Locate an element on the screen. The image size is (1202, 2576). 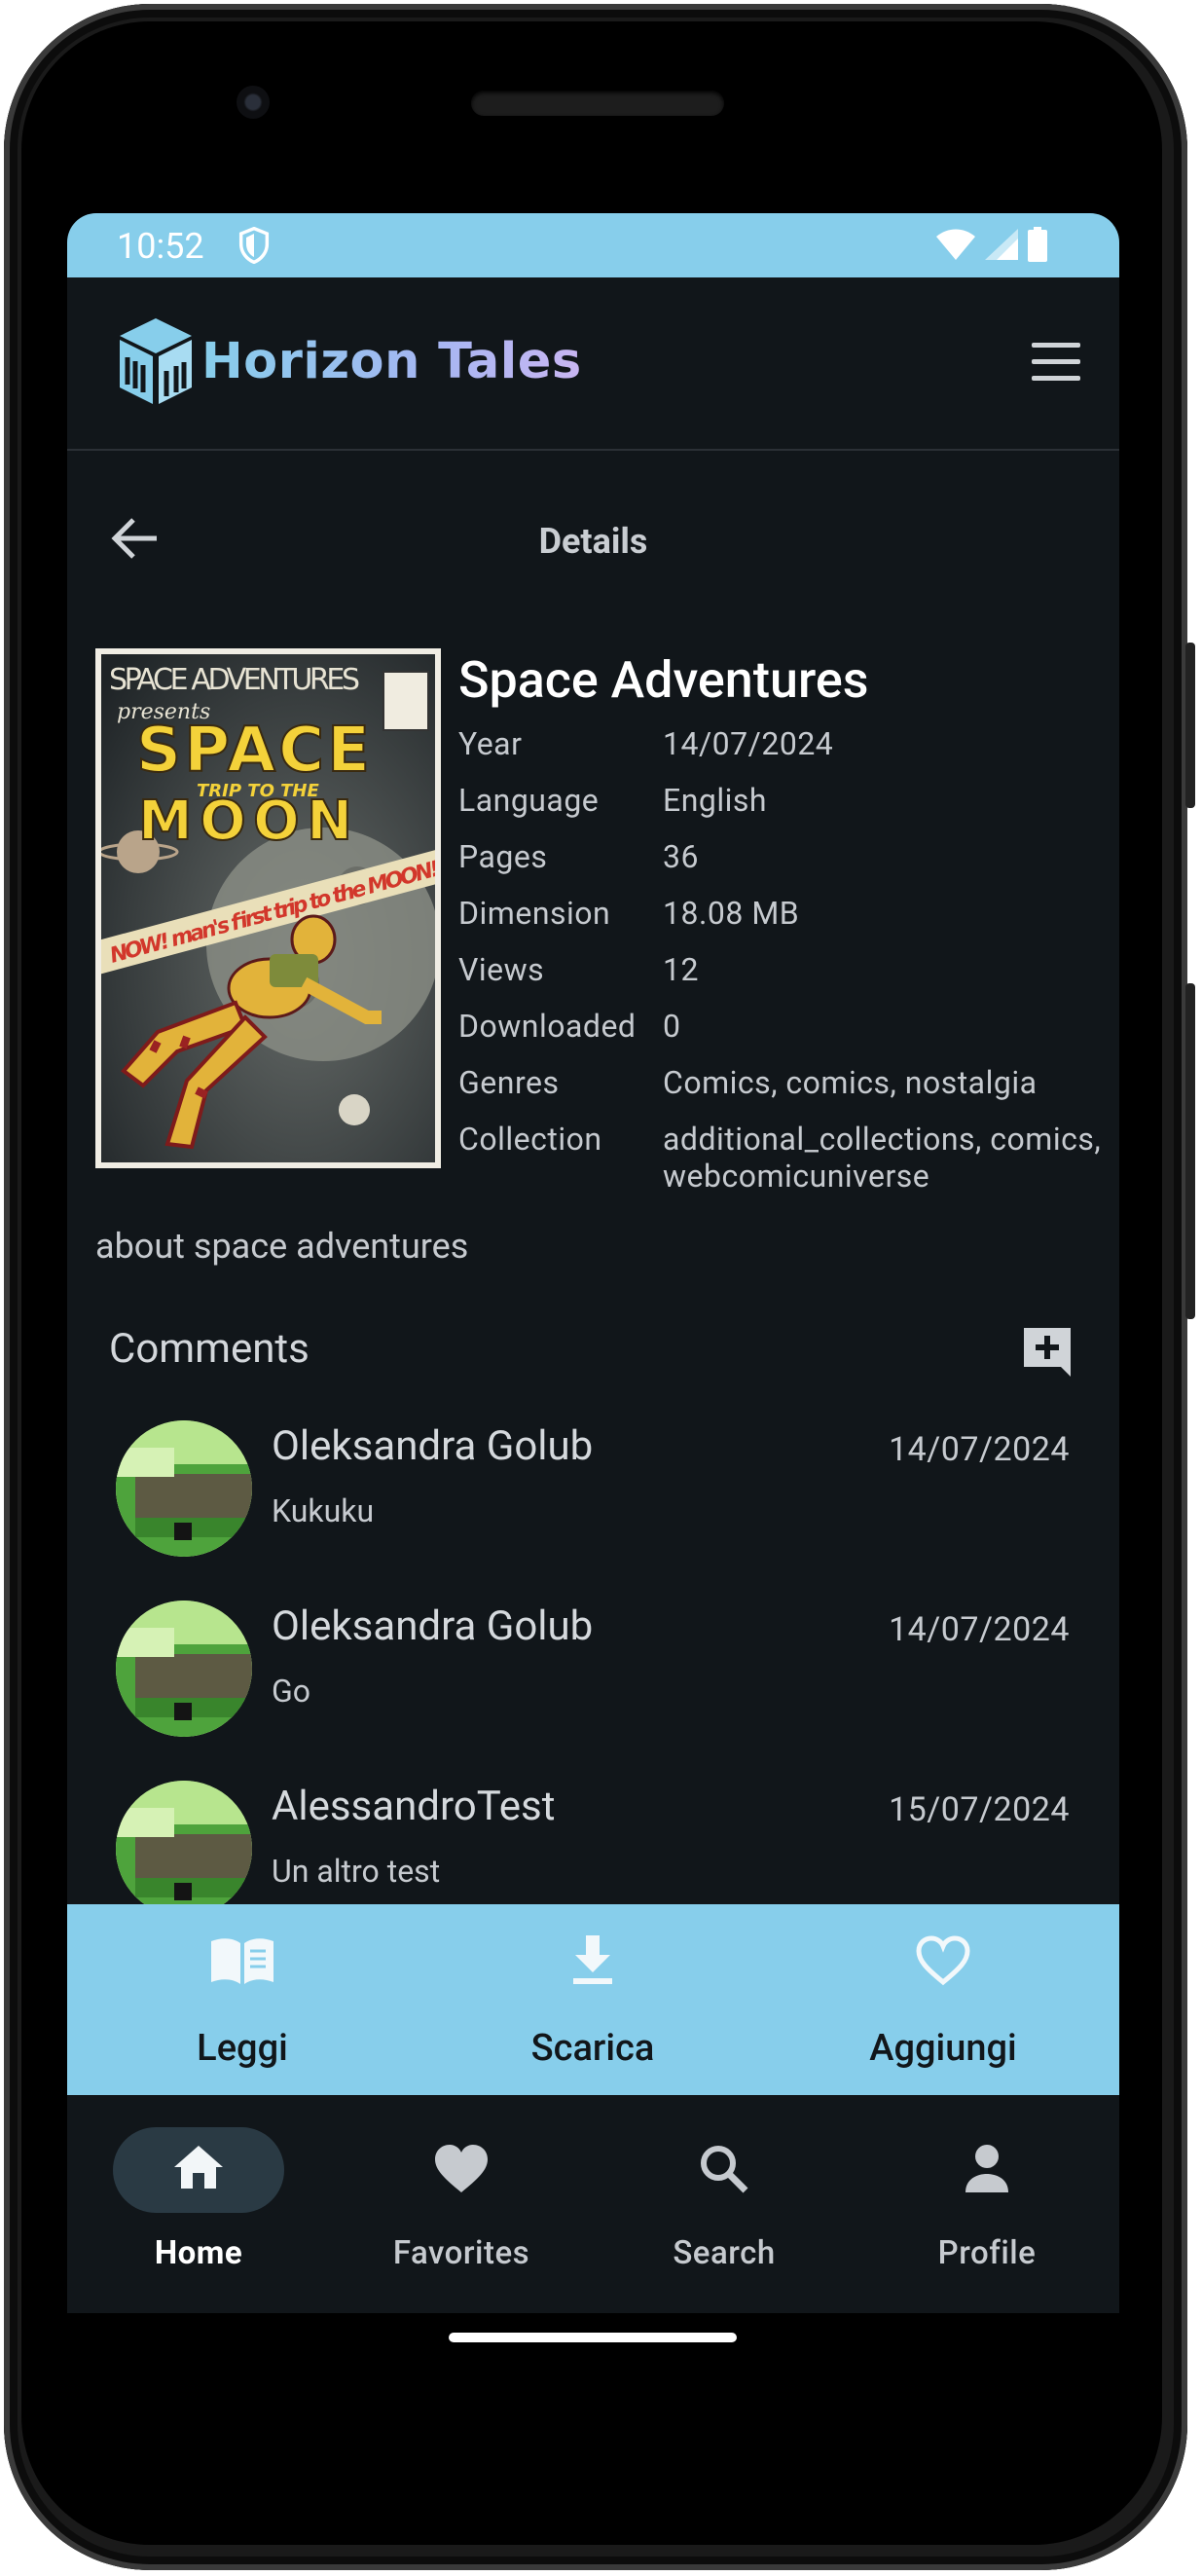
wifi-icon is located at coordinates (955, 244).